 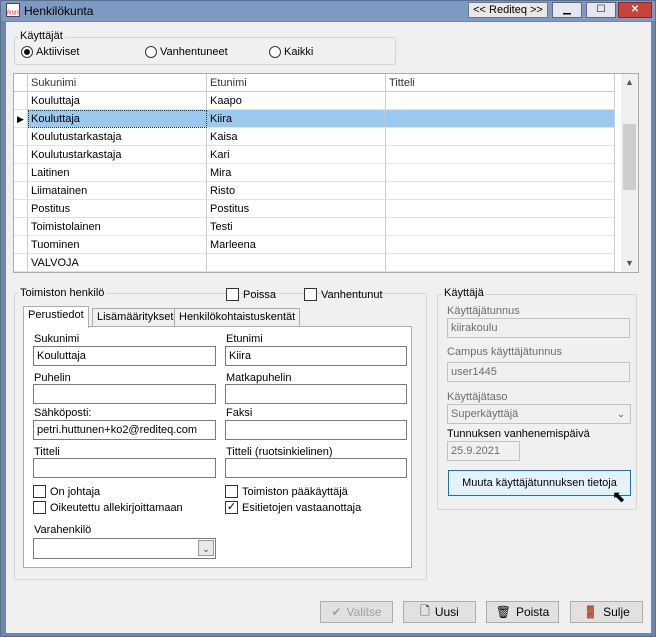 What do you see at coordinates (63, 413) in the screenshot?
I see `email-label: Sähköposti:` at bounding box center [63, 413].